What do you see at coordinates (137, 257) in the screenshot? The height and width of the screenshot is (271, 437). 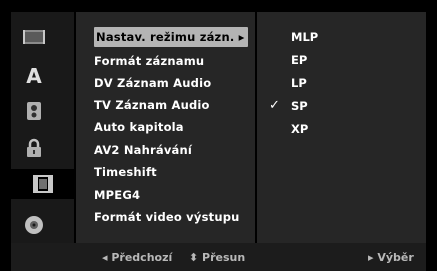 I see `footer-prev-hint: ◂ Předchozí` at bounding box center [137, 257].